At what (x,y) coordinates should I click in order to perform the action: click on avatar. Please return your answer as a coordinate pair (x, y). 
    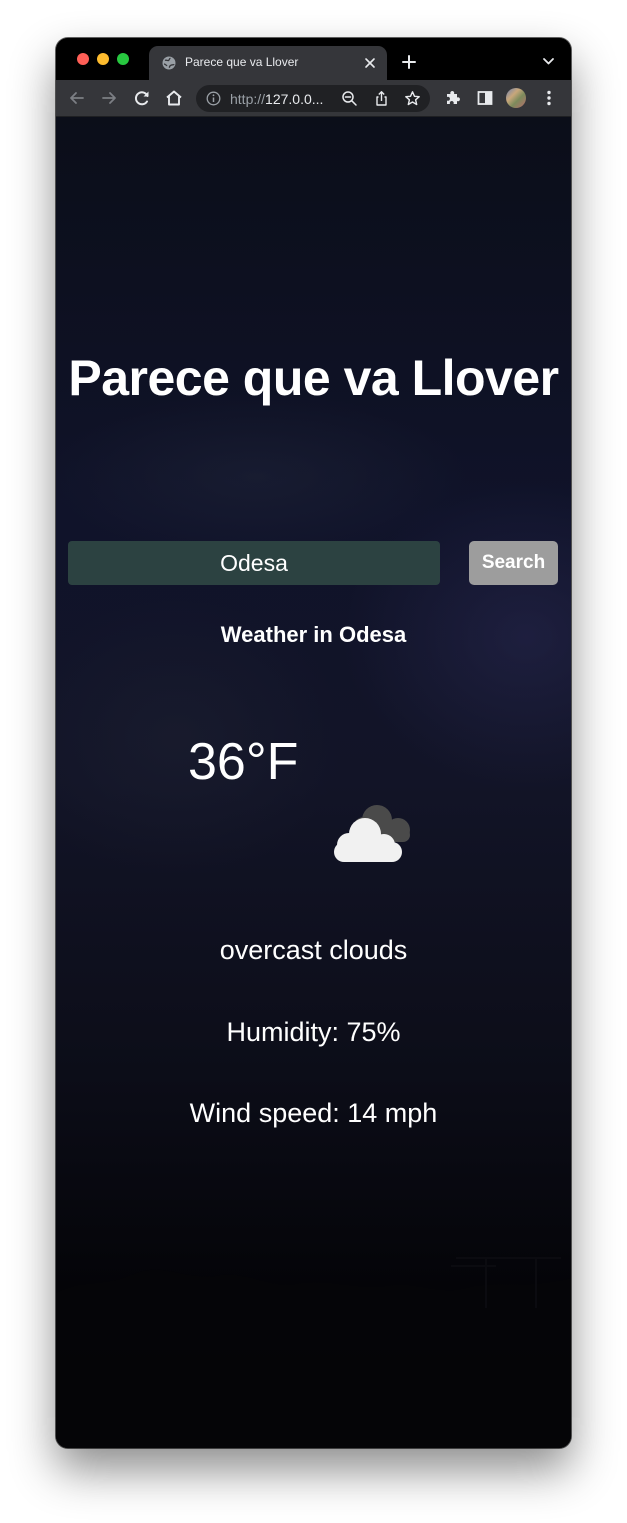
    Looking at the image, I should click on (516, 98).